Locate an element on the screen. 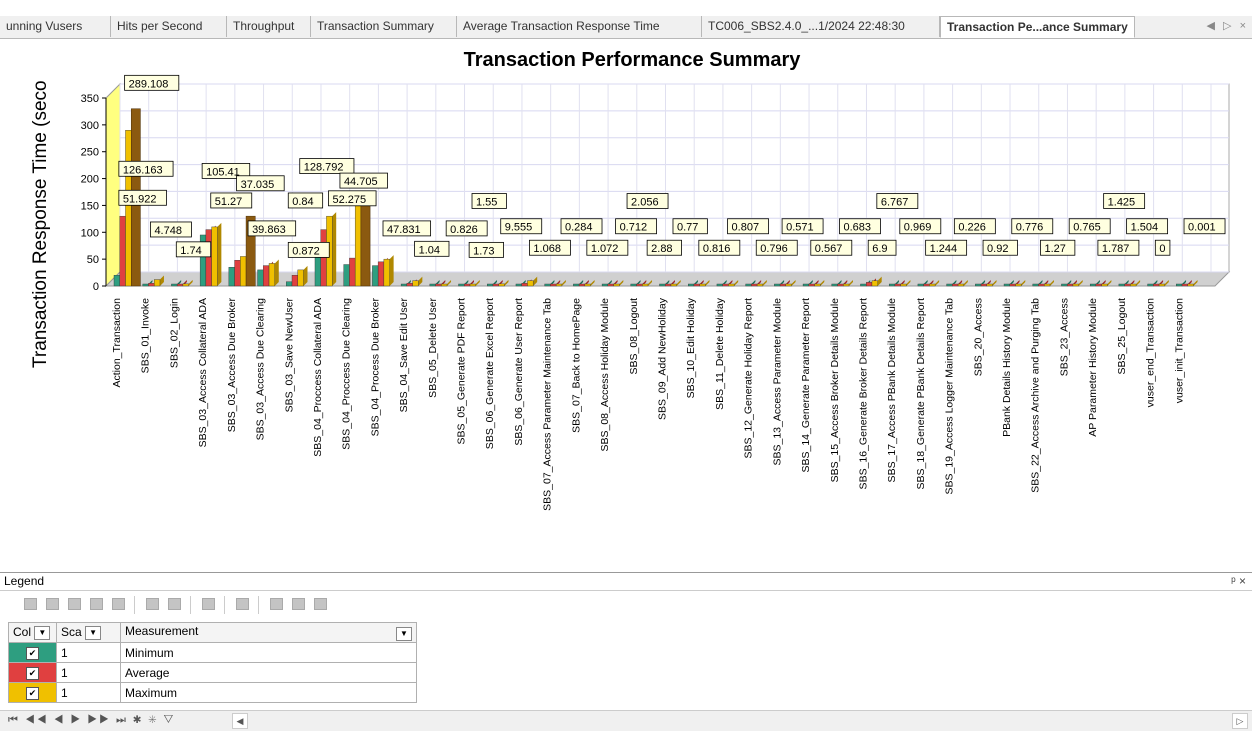  col-header: Col ▼ is located at coordinates (32, 632).